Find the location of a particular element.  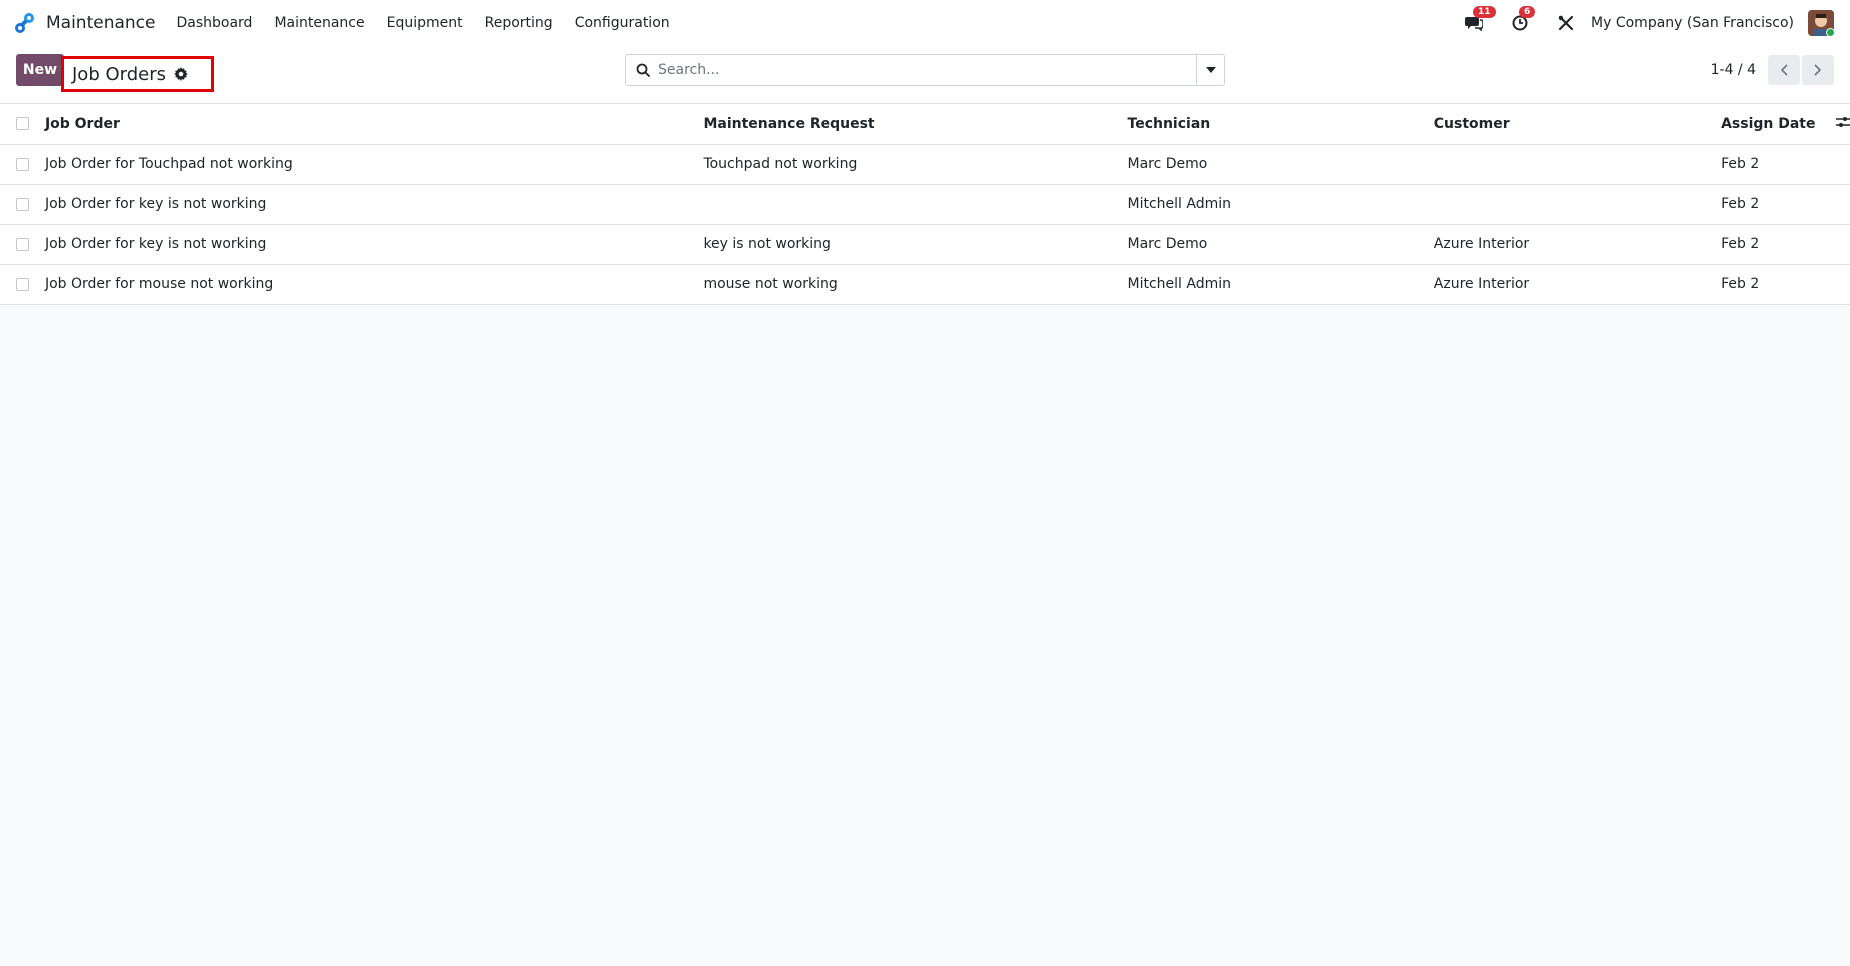

search-icon is located at coordinates (643, 70).